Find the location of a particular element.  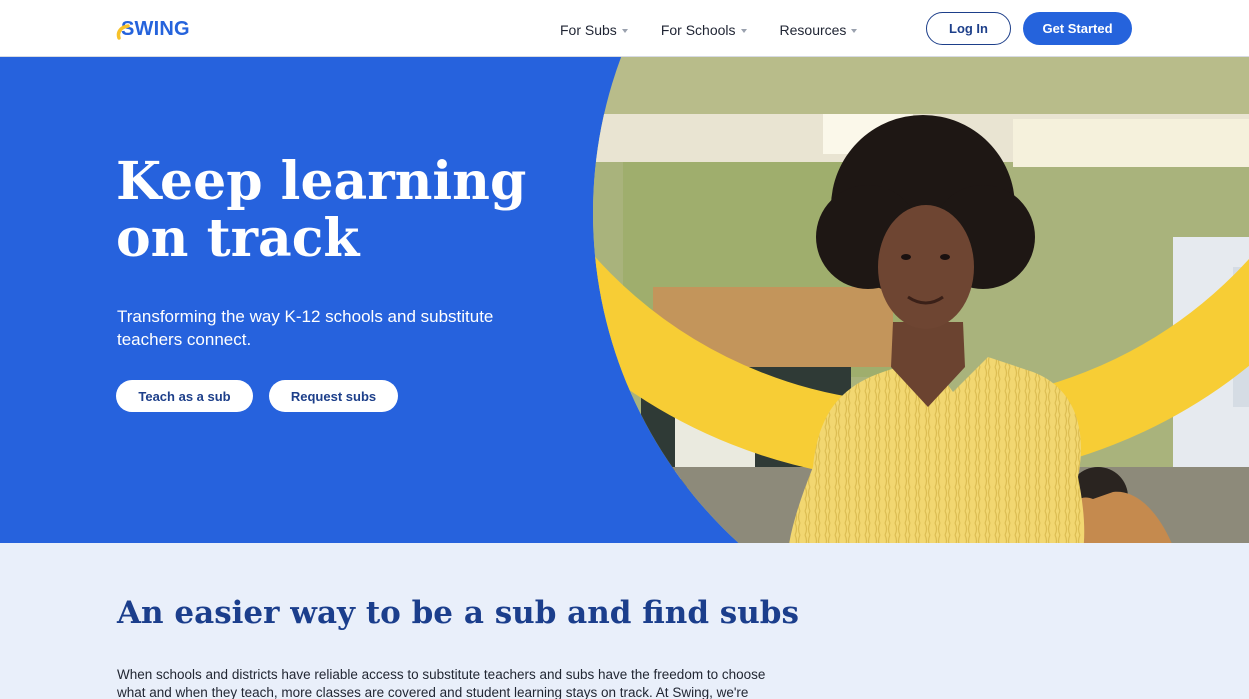

hero-title-line-2: on track is located at coordinates (238, 238).